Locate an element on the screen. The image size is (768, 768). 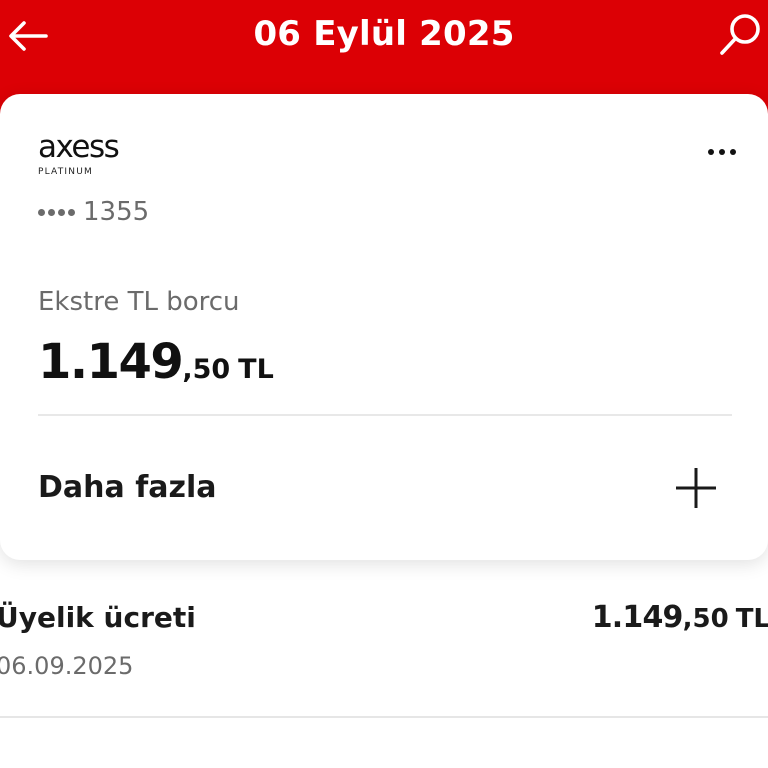
more-options-button is located at coordinates (722, 152).